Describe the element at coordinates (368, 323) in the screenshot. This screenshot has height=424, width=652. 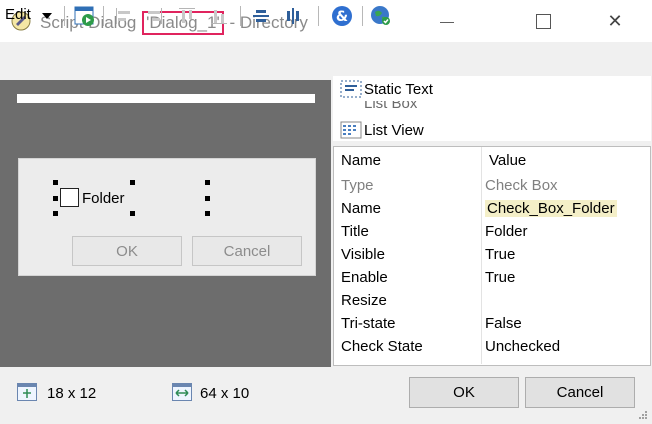
I see `property-name: Tri-state` at that location.